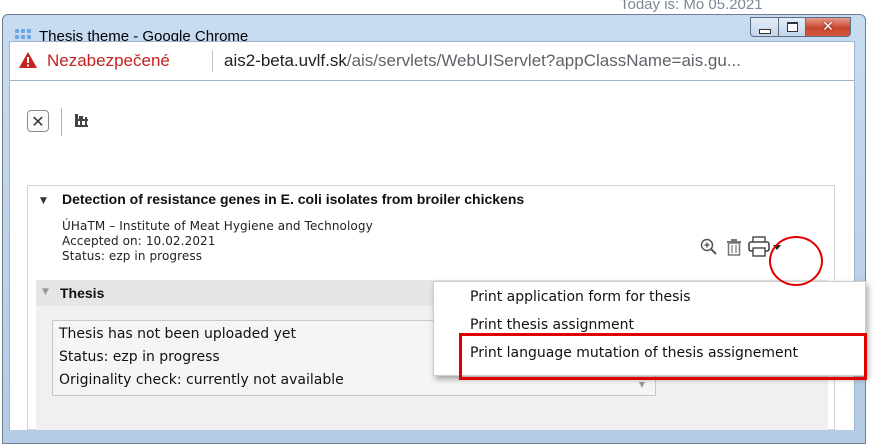 The width and height of the screenshot is (877, 444). I want to click on close-button: ✕, so click(38, 121).